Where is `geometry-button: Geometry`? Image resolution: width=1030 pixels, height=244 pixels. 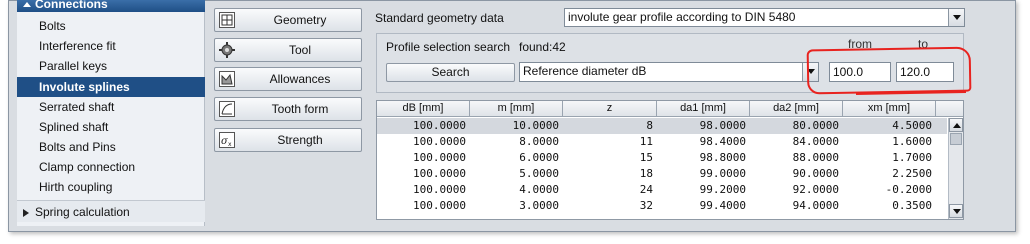 geometry-button: Geometry is located at coordinates (288, 20).